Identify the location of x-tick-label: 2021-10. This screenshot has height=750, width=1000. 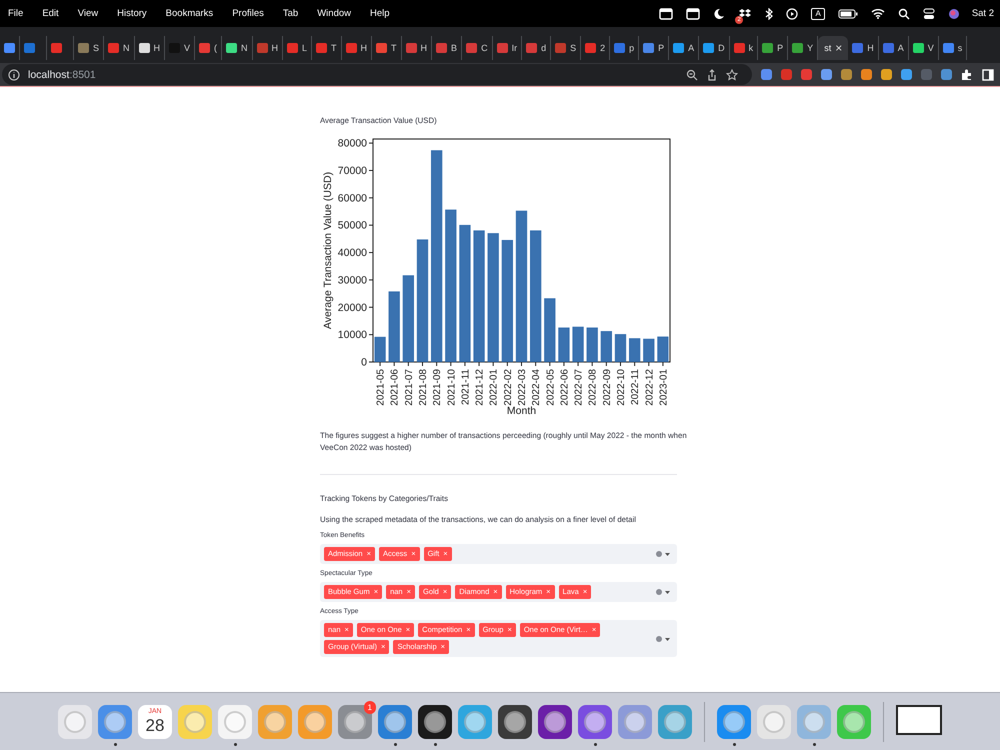
(452, 387).